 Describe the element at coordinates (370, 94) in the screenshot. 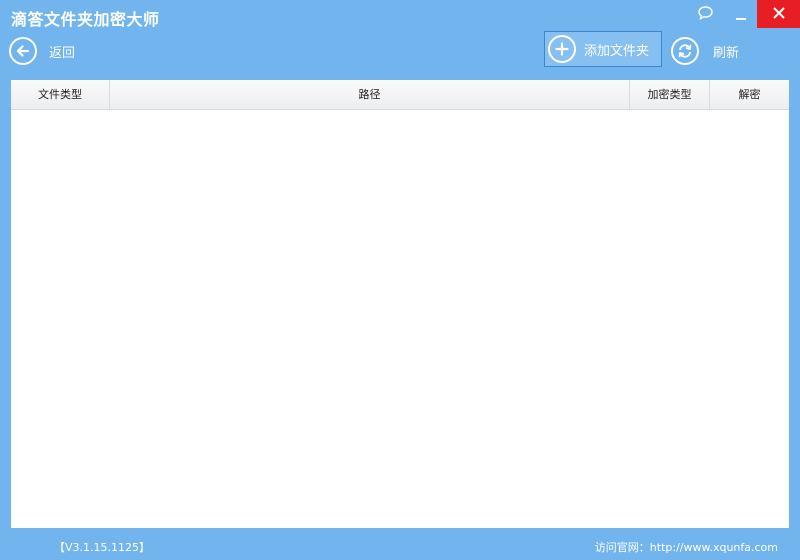

I see `column-header-path: 路径` at that location.